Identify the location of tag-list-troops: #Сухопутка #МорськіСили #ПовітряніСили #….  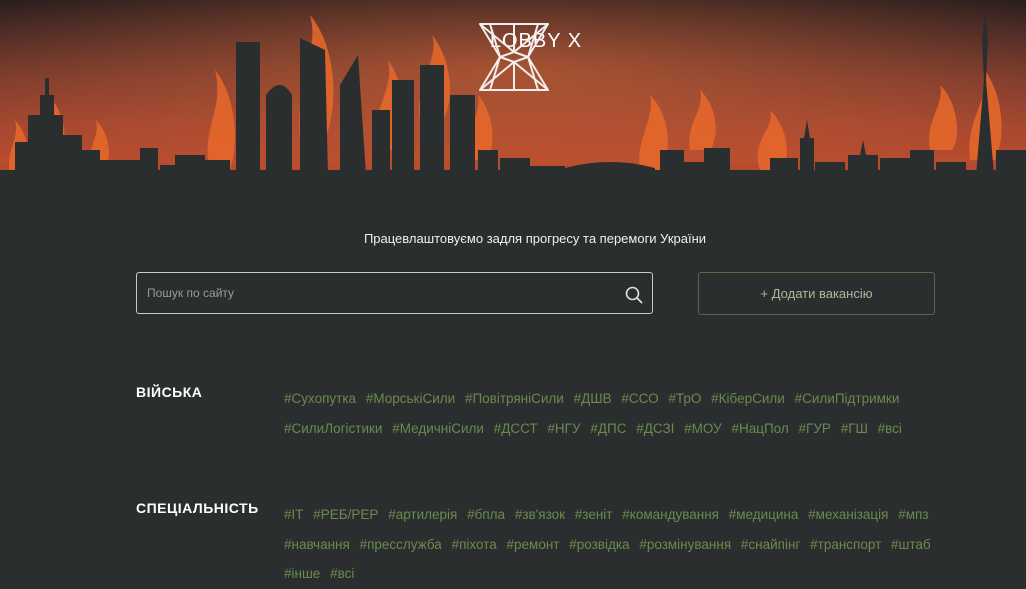
(614, 413).